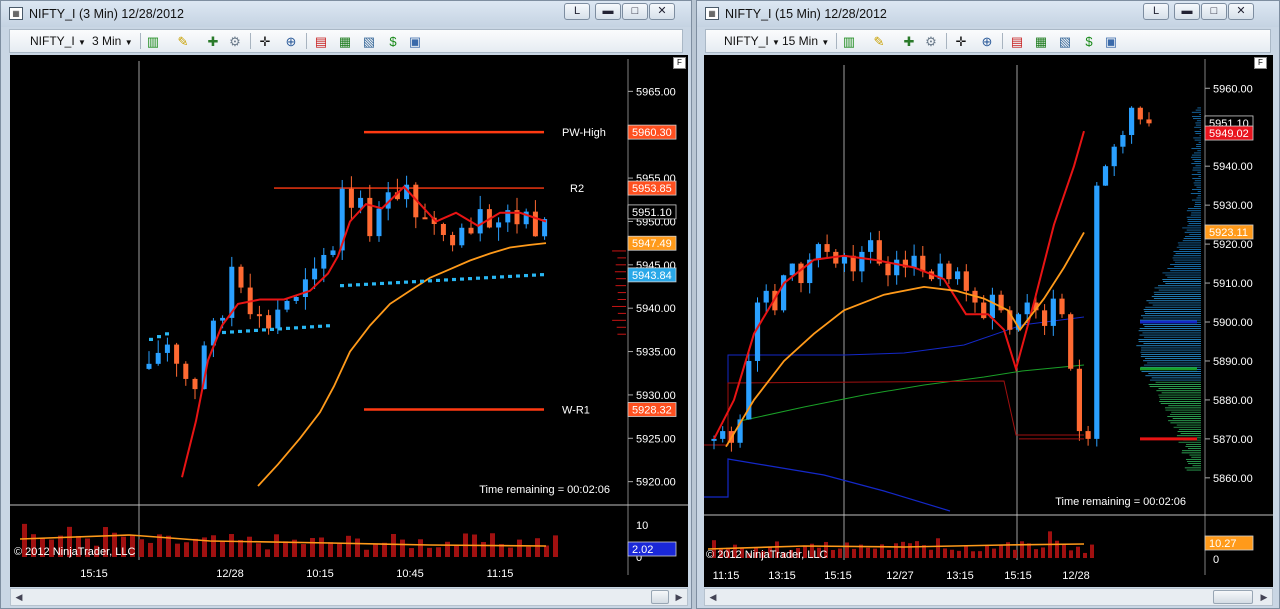 The image size is (1280, 609). I want to click on title-bar: ▦ NIFTY_I (3 Min) 12/28/2012 L ▬ □ ✕, so click(346, 14).